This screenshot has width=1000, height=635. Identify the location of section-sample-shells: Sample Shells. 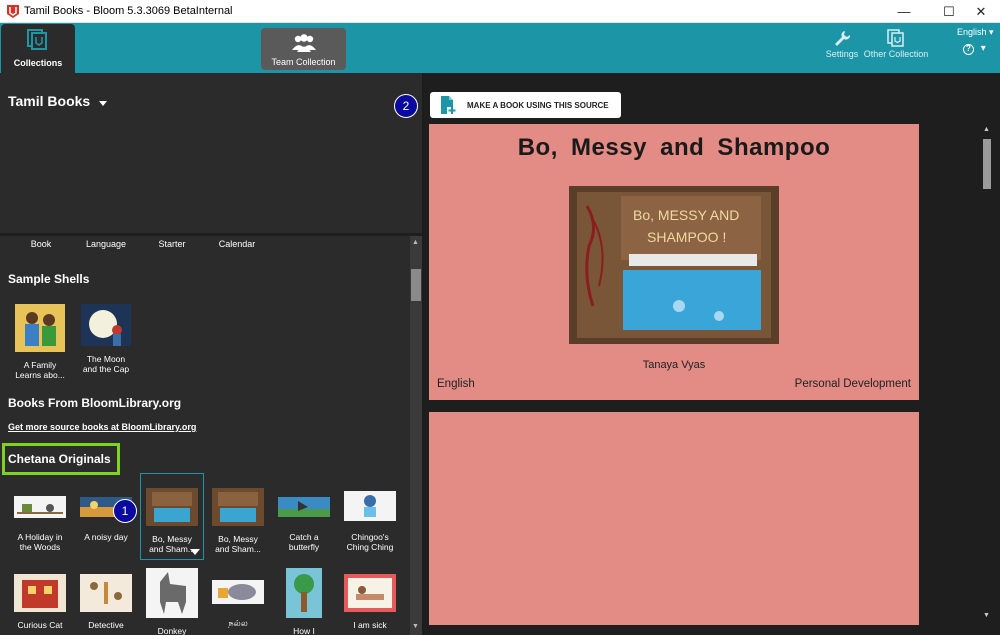
(49, 279).